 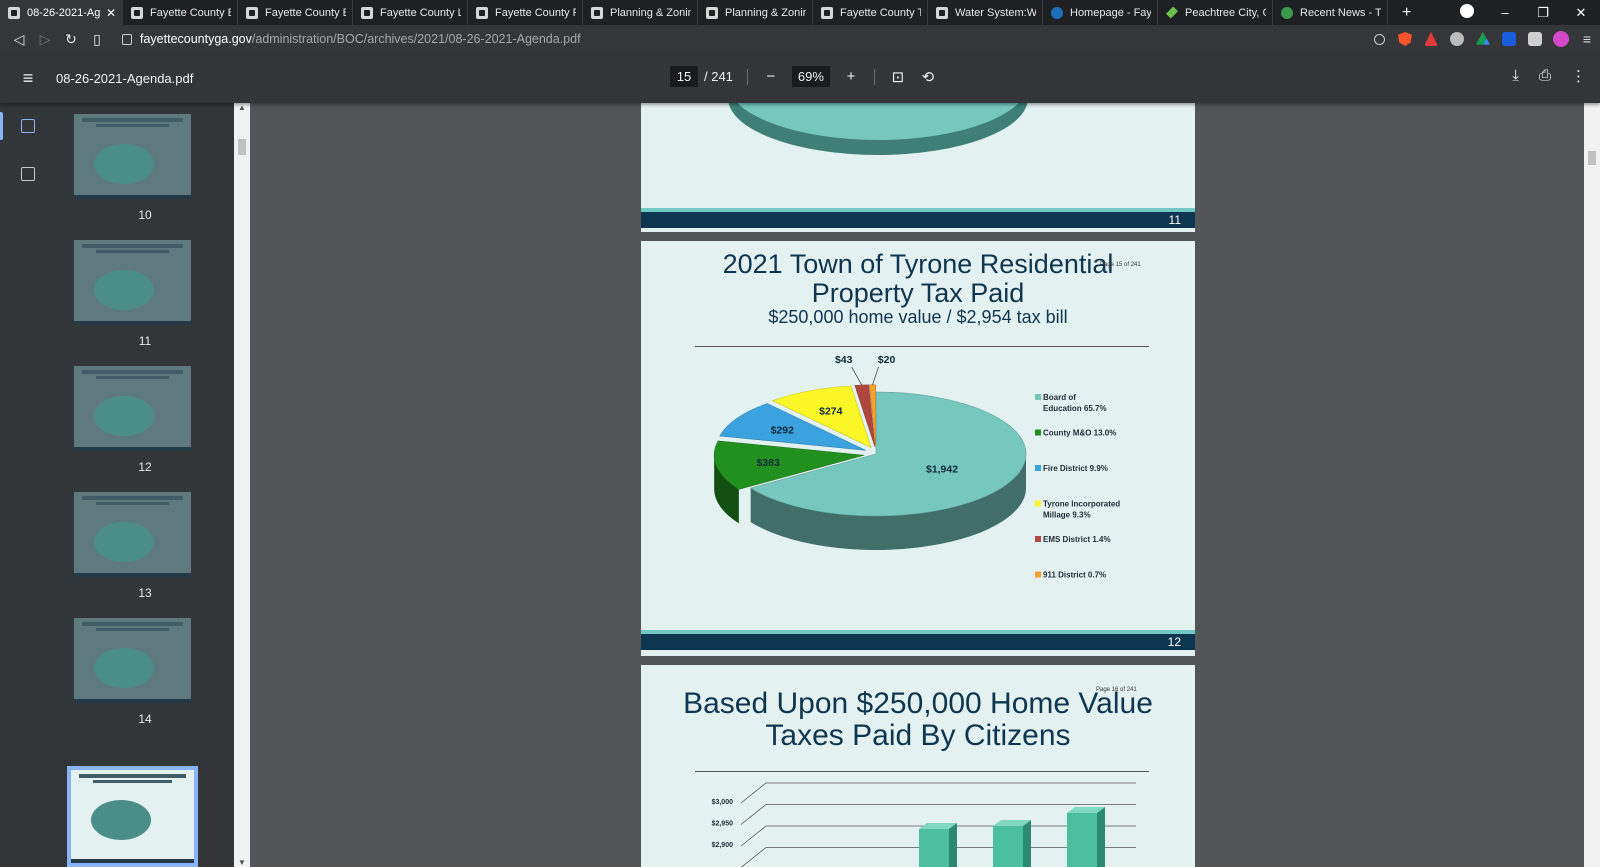 What do you see at coordinates (1587, 39) in the screenshot?
I see `browser-menu-icon: ≡` at bounding box center [1587, 39].